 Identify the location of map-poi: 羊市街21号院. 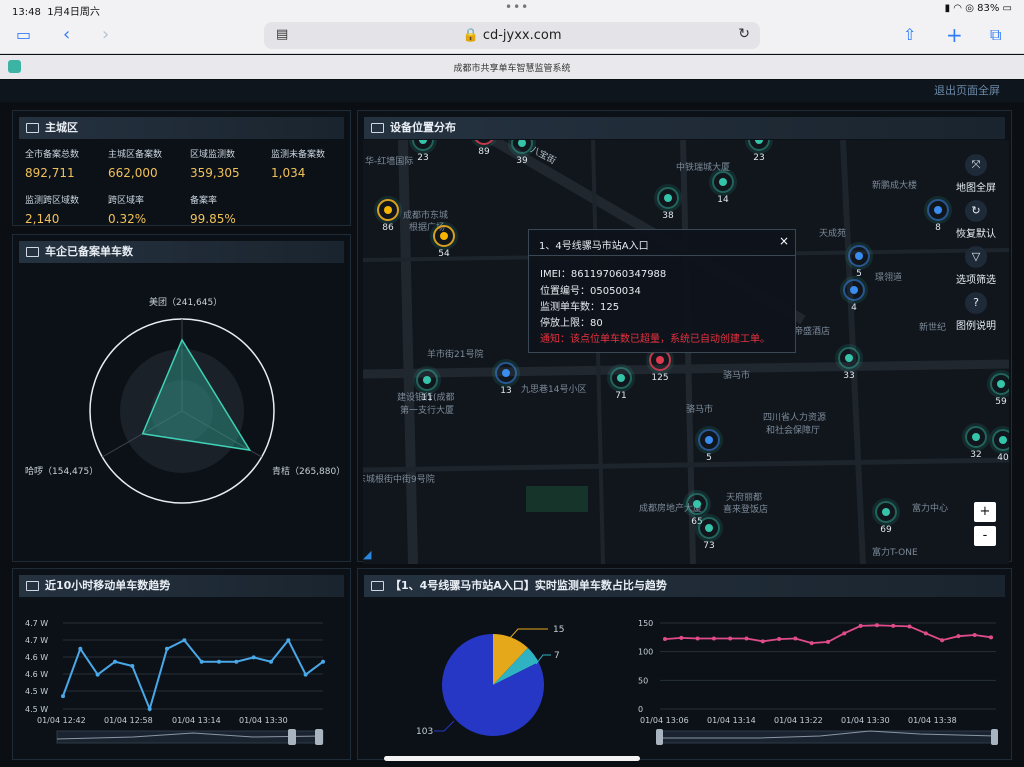
(455, 355).